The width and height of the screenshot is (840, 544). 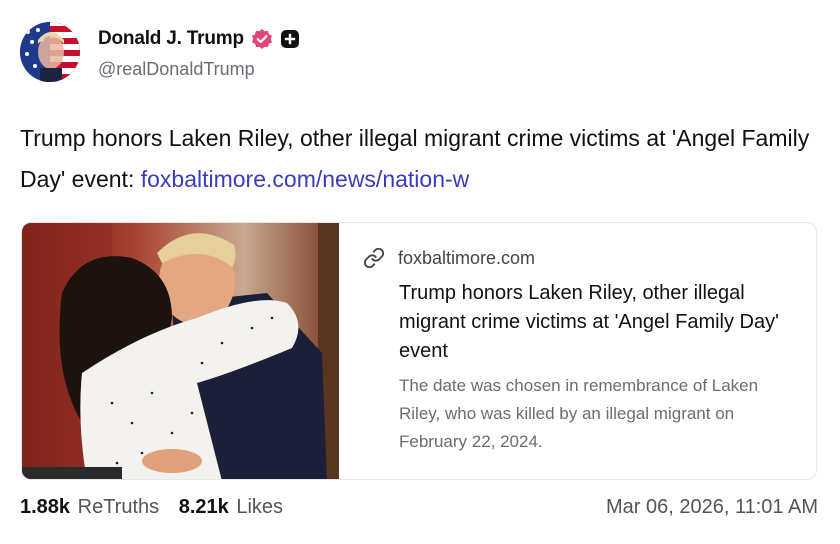 I want to click on post-link: foxbaltimore.com/news/nation-w, so click(x=305, y=179).